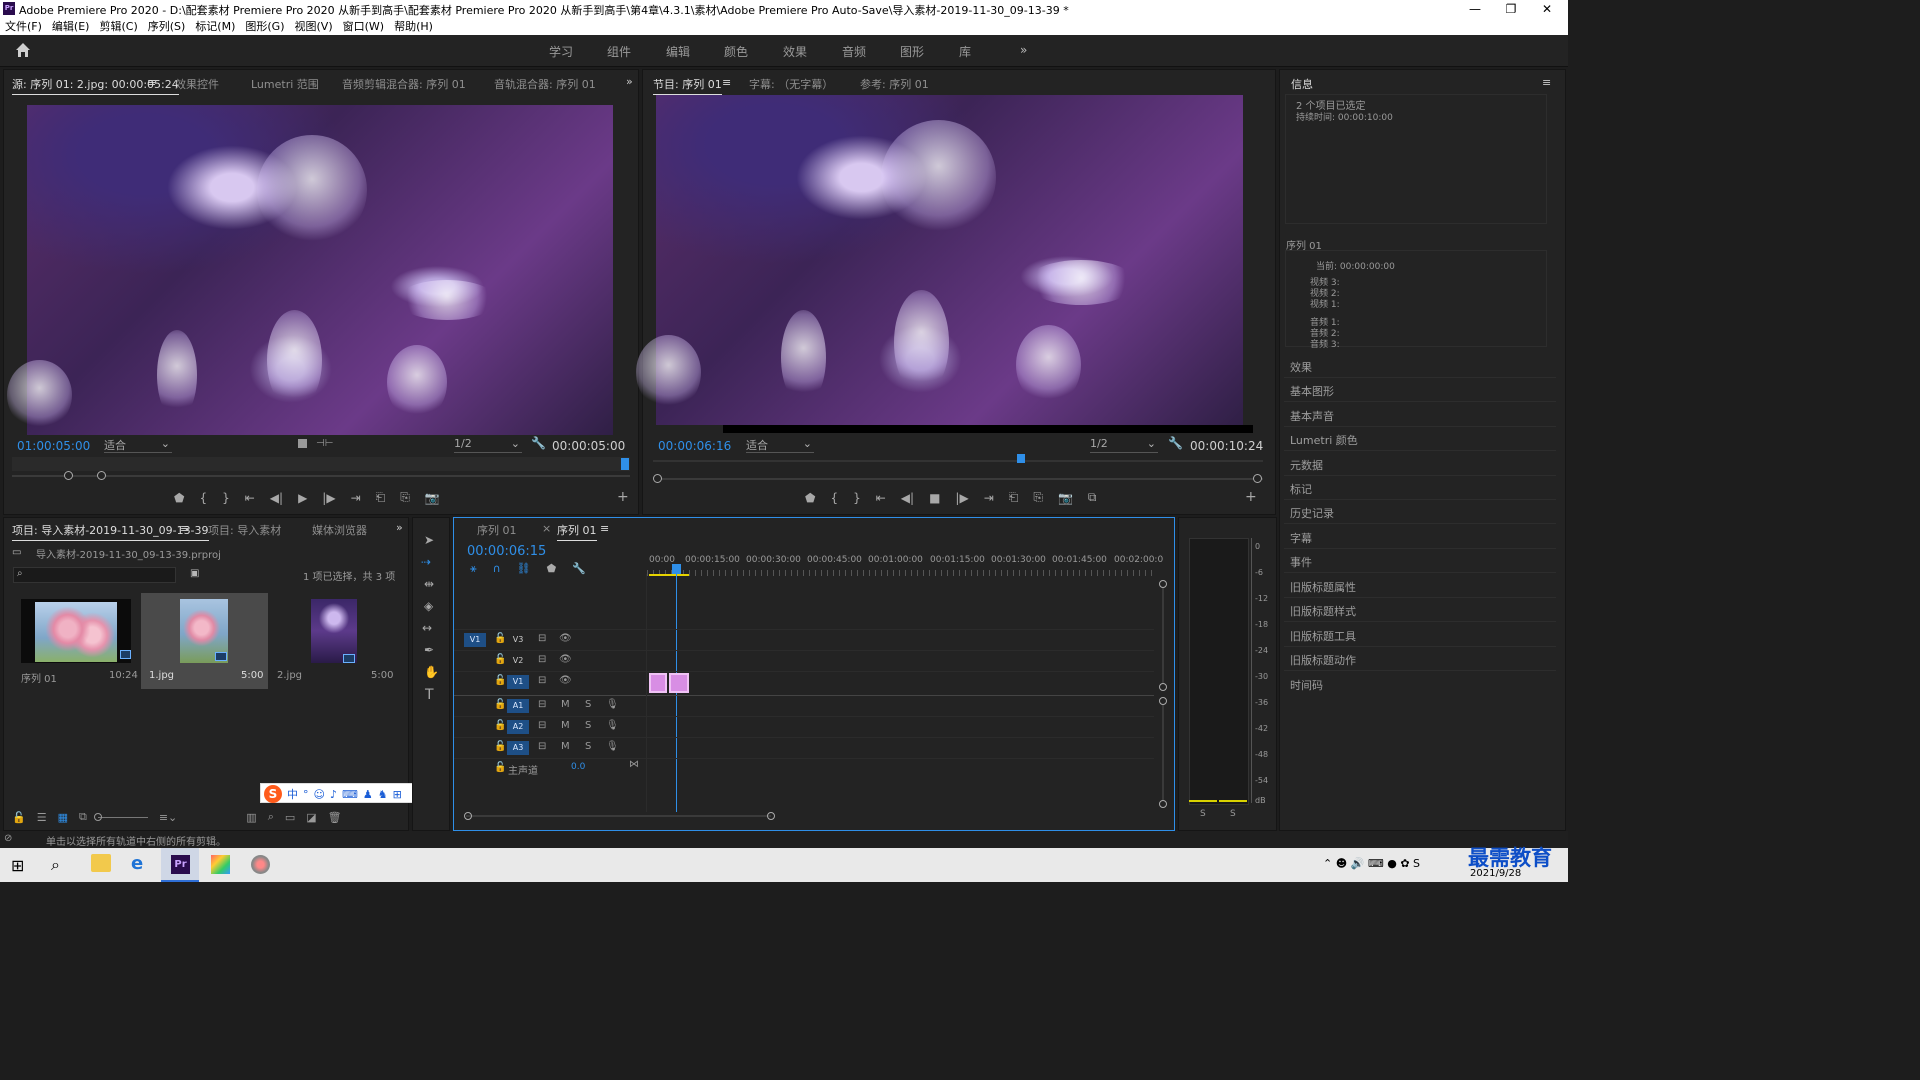  Describe the element at coordinates (167, 26) in the screenshot. I see `menu-sequence: 序列(S)` at that location.